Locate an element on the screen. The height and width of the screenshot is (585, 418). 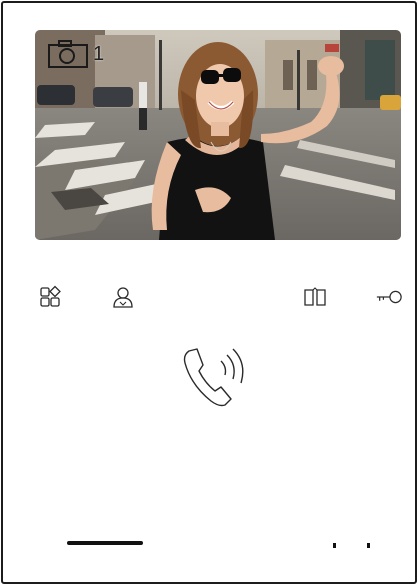
key-icon is located at coordinates (389, 297).